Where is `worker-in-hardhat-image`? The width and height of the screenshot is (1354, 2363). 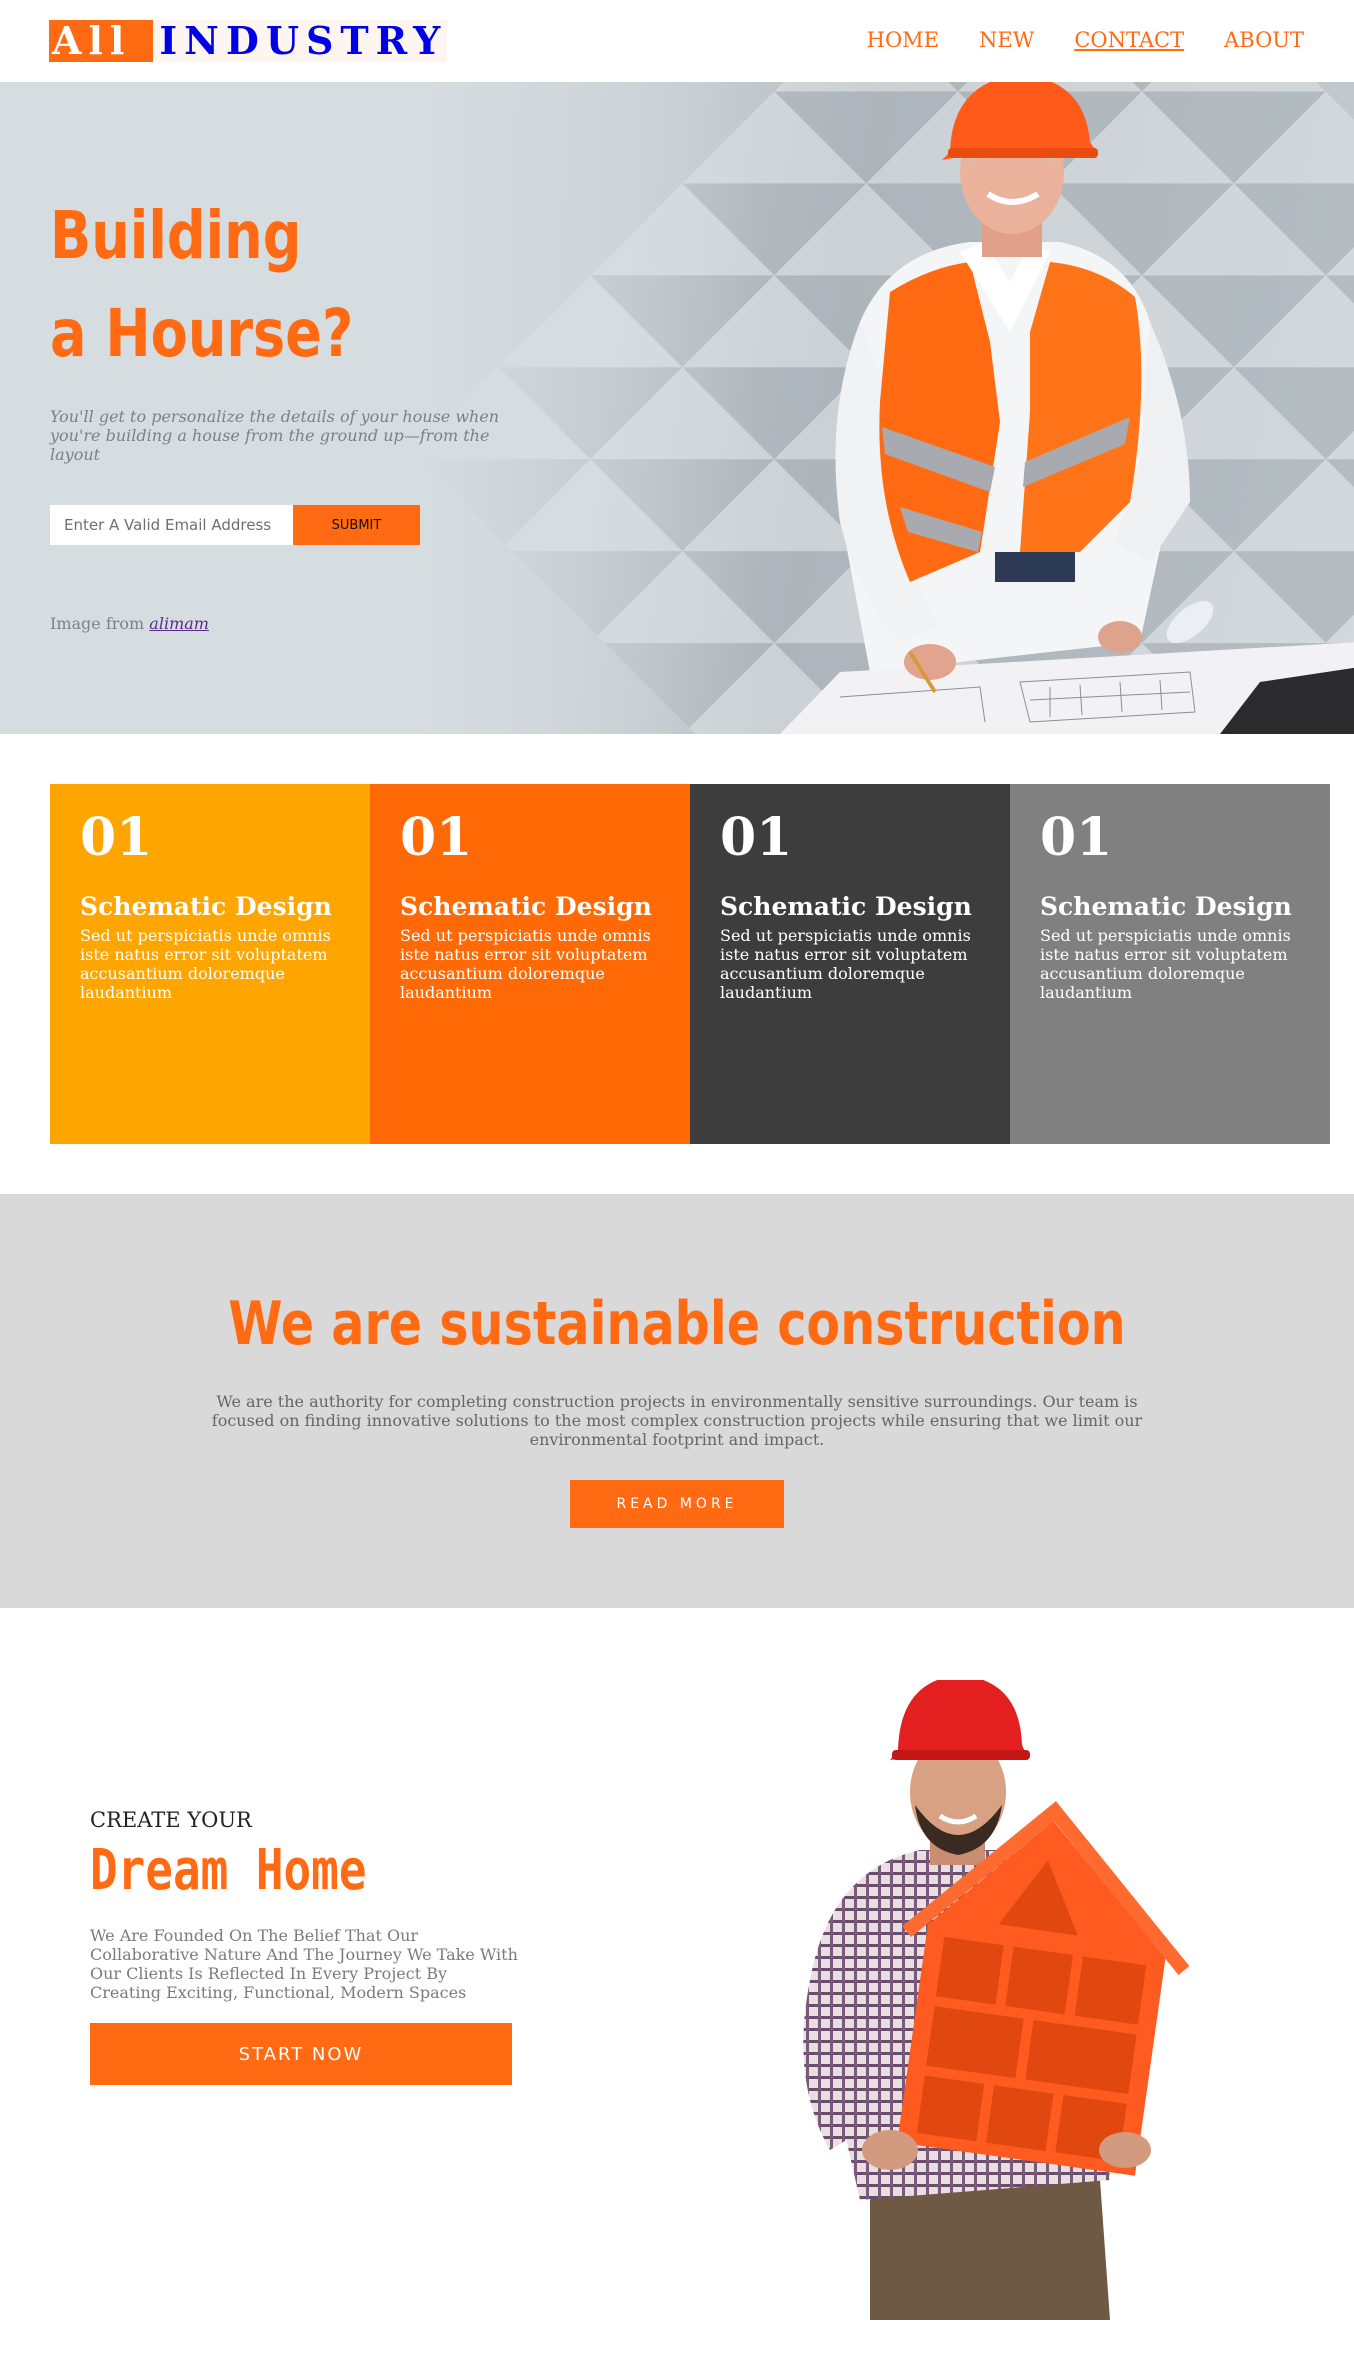
worker-in-hardhat-image is located at coordinates (1067, 408).